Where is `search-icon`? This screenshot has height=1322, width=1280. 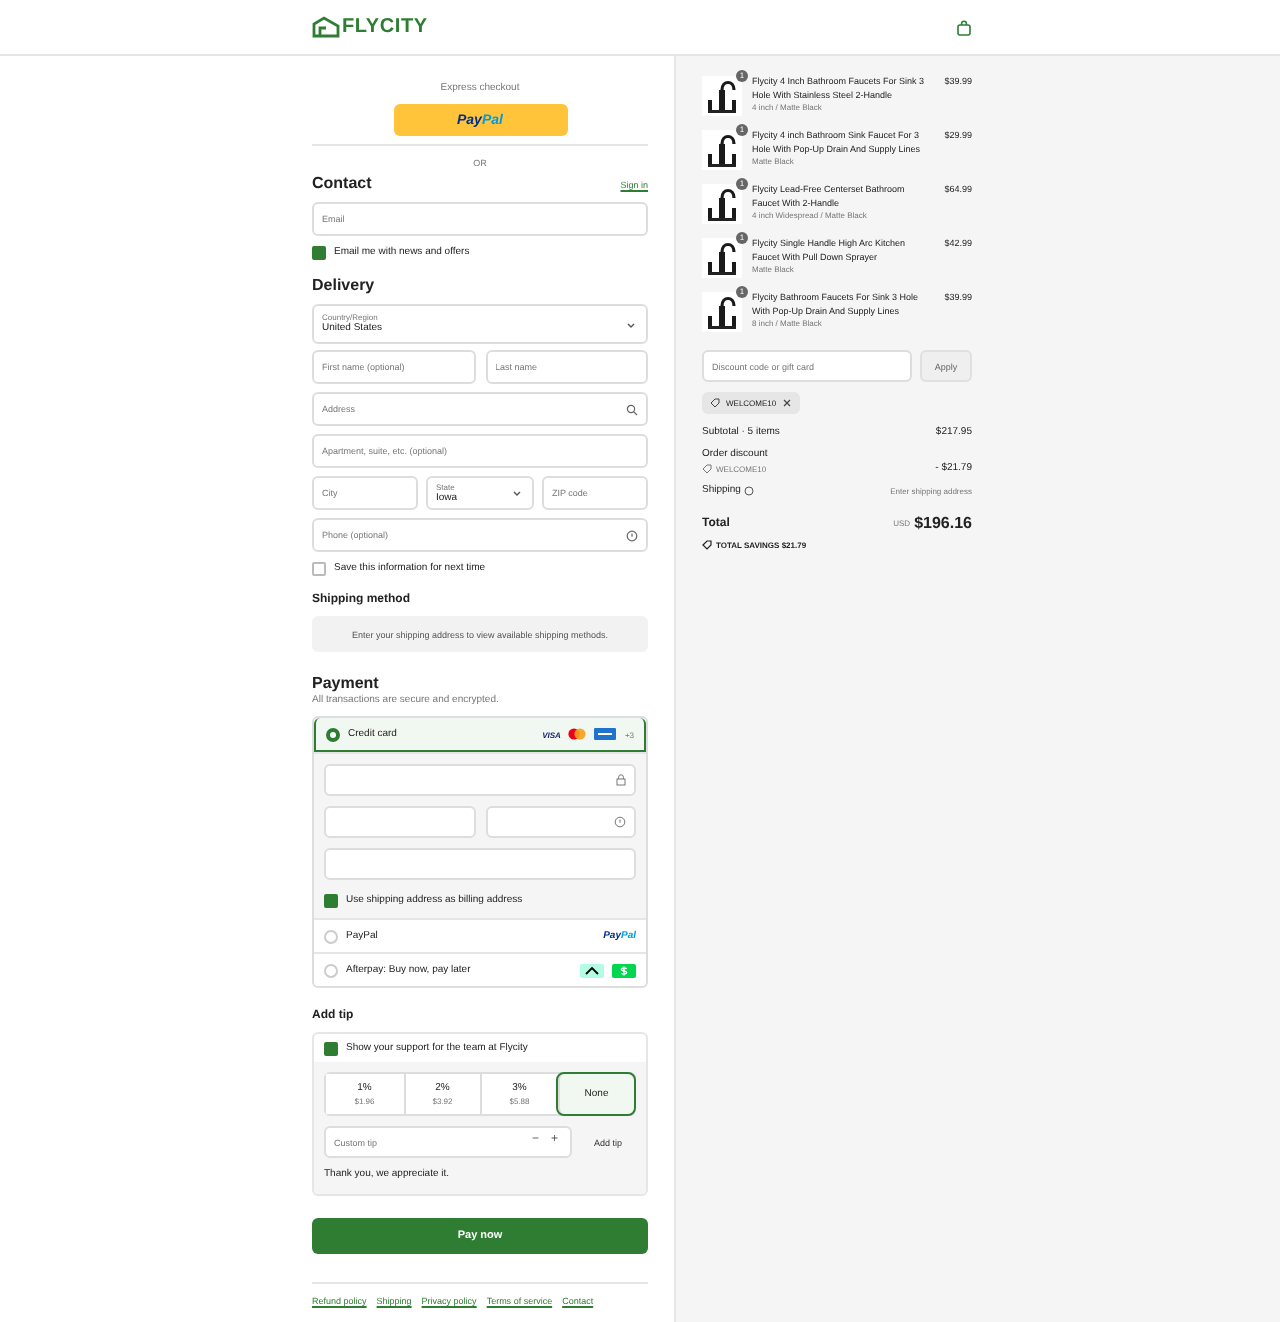
search-icon is located at coordinates (632, 409).